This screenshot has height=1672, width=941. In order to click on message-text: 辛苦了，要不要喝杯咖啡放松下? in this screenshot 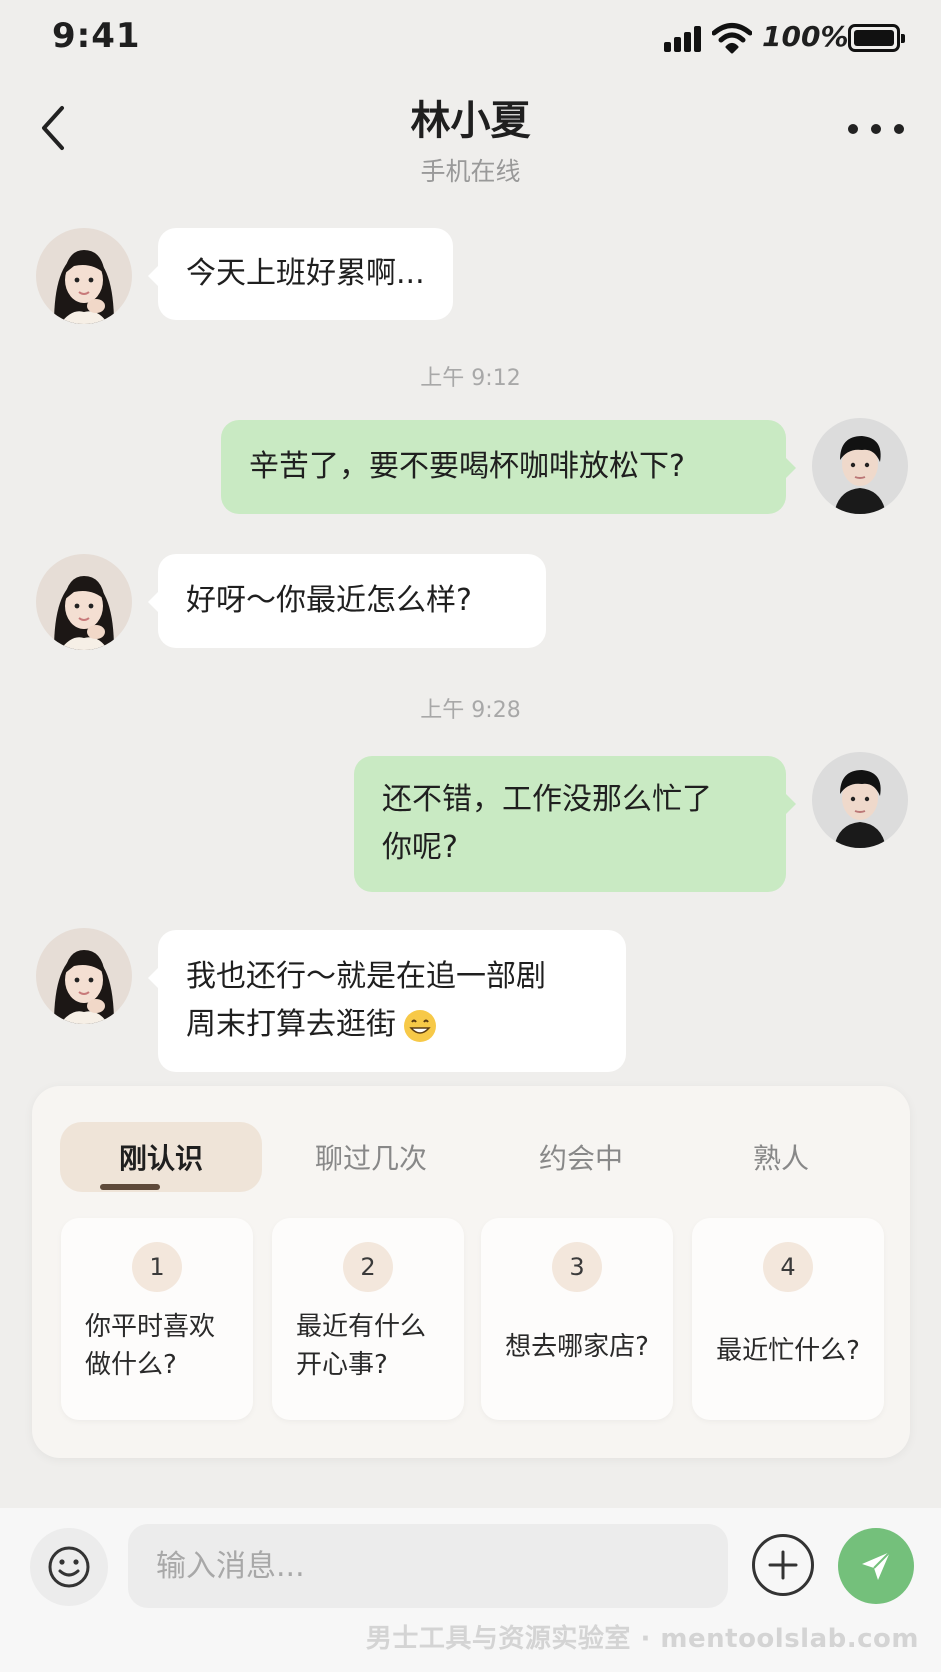, I will do `click(467, 466)`.